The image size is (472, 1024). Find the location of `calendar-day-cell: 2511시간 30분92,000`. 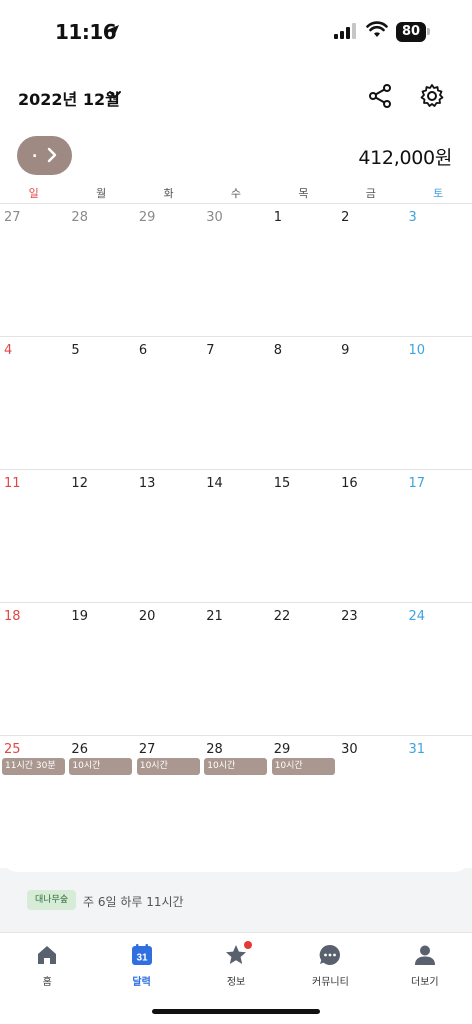

calendar-day-cell: 2511시간 30분92,000 is located at coordinates (33, 802).